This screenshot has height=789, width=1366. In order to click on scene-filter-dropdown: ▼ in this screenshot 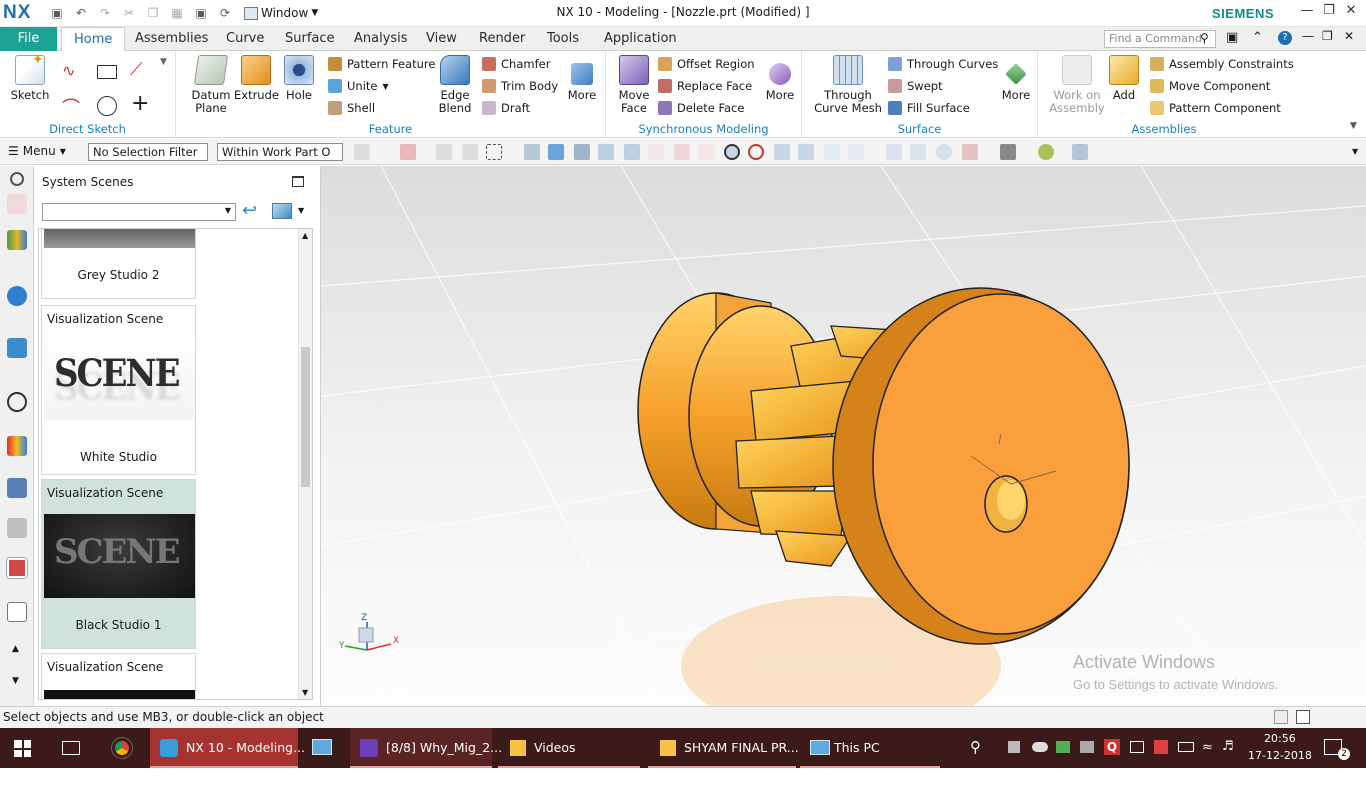, I will do `click(139, 212)`.